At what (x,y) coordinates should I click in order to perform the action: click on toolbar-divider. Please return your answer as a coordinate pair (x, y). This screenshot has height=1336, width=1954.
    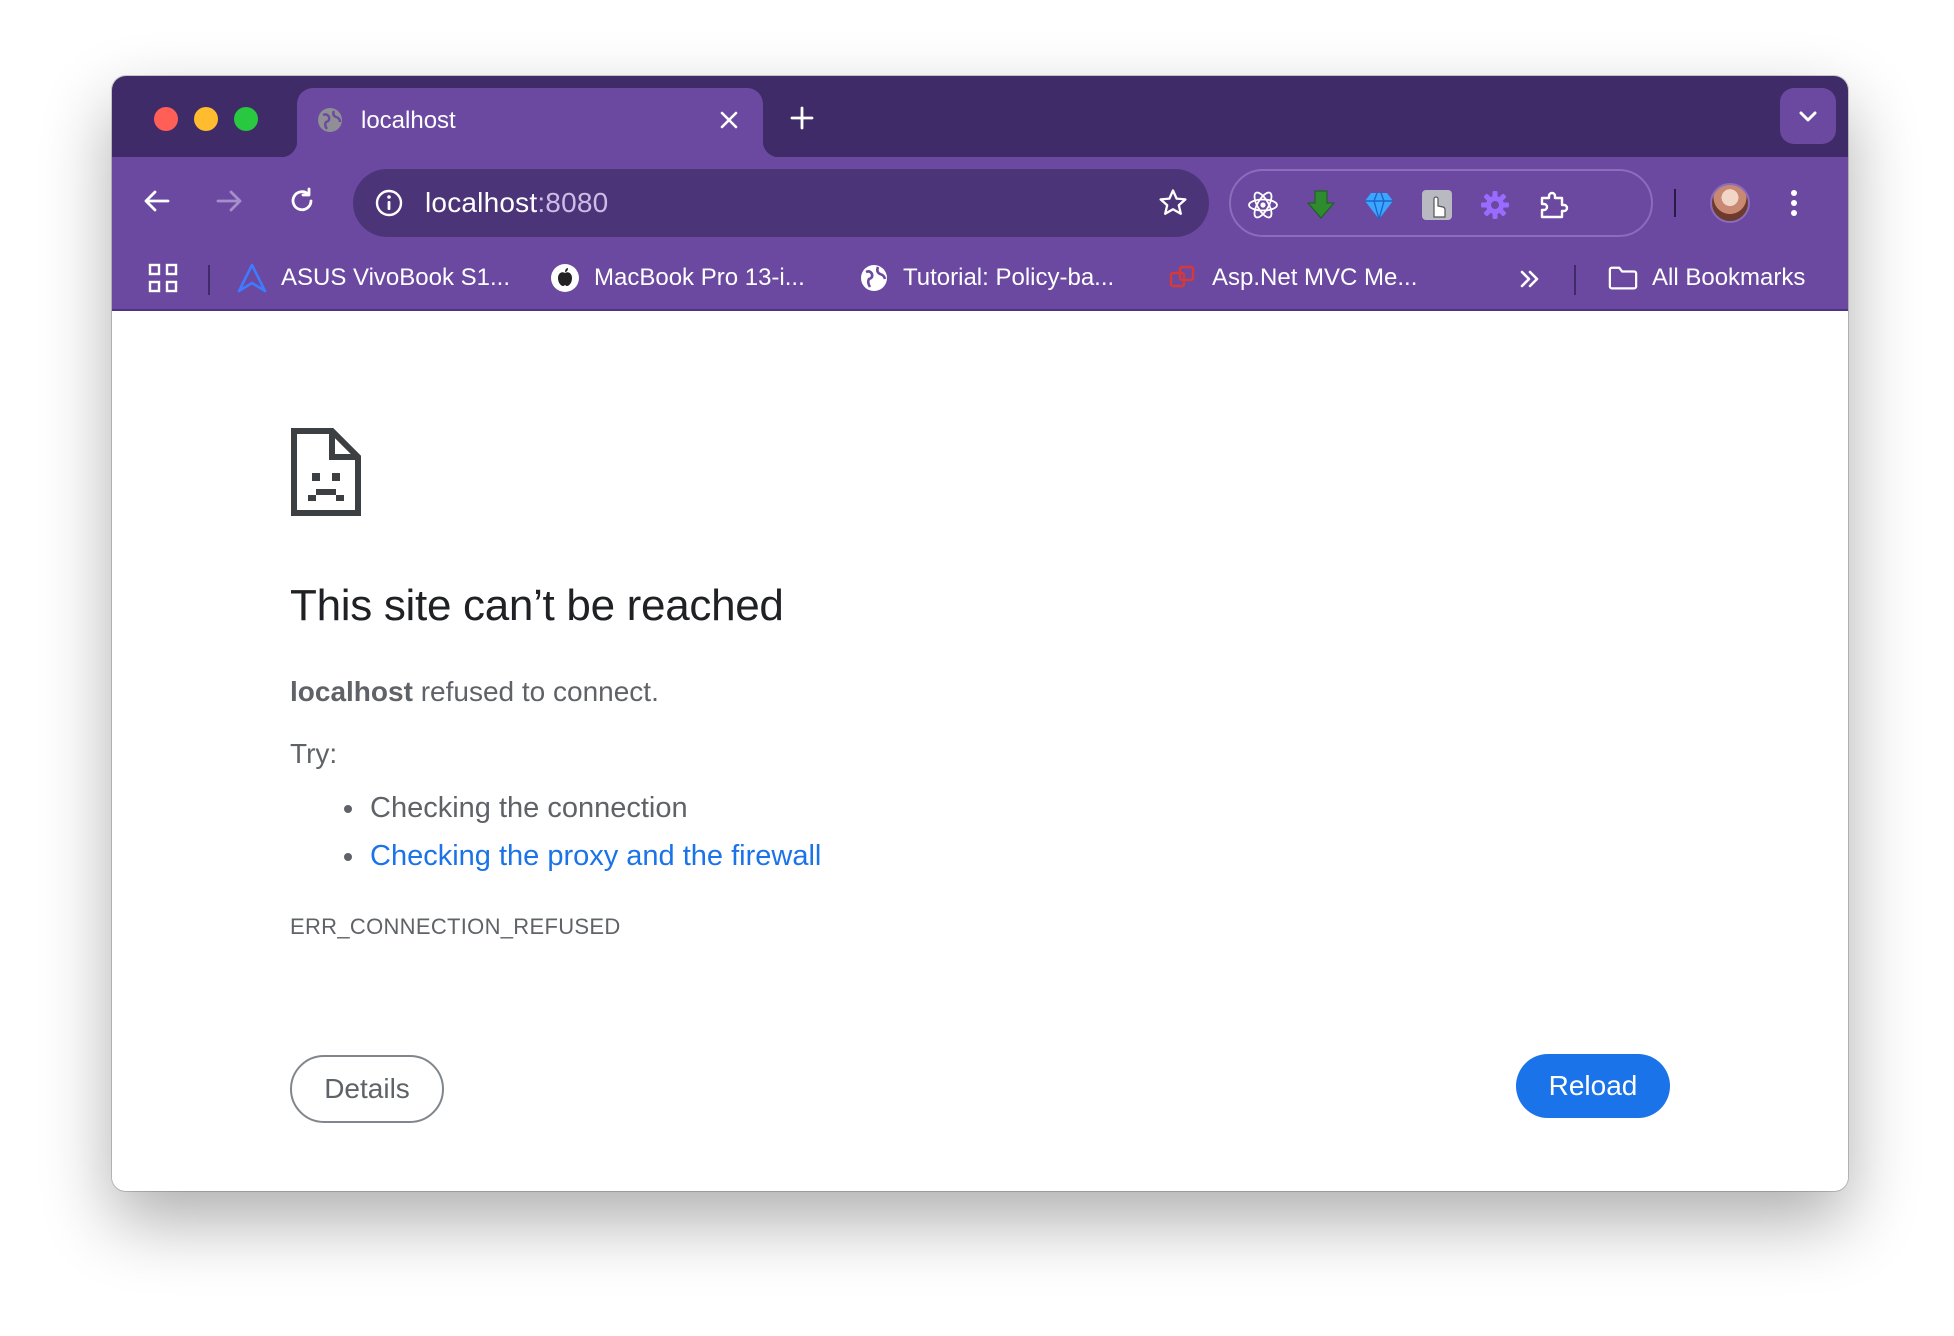
    Looking at the image, I should click on (1675, 203).